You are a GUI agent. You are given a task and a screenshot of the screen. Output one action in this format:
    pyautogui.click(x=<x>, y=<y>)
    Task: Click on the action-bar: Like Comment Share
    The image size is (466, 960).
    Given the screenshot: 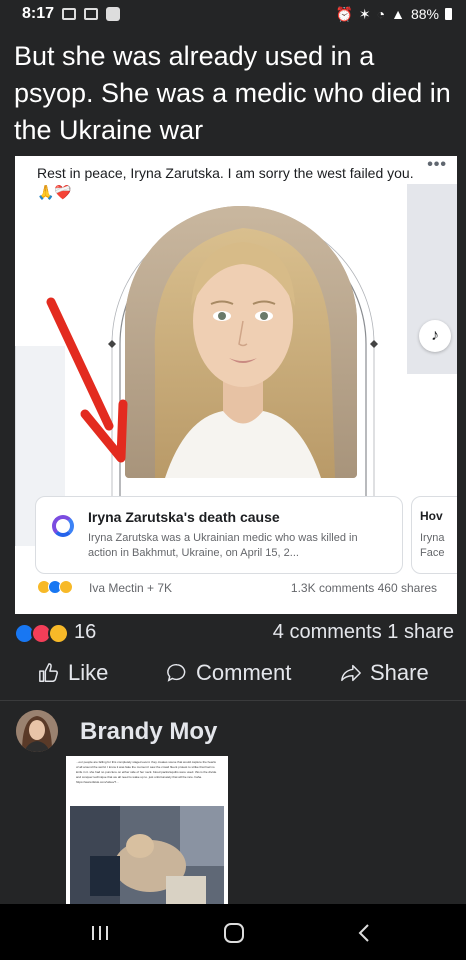 What is the action you would take?
    pyautogui.click(x=233, y=676)
    